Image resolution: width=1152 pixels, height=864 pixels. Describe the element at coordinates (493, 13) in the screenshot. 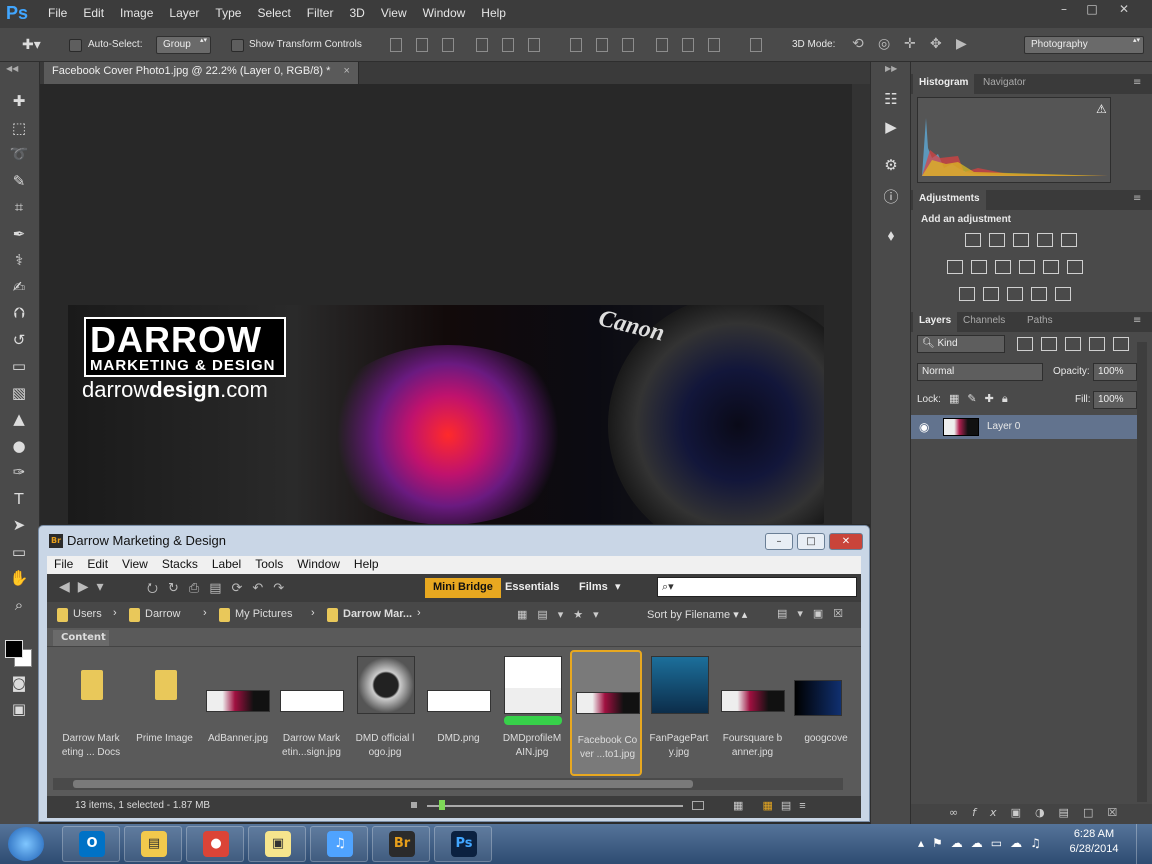

I see `menu-help: Help` at that location.